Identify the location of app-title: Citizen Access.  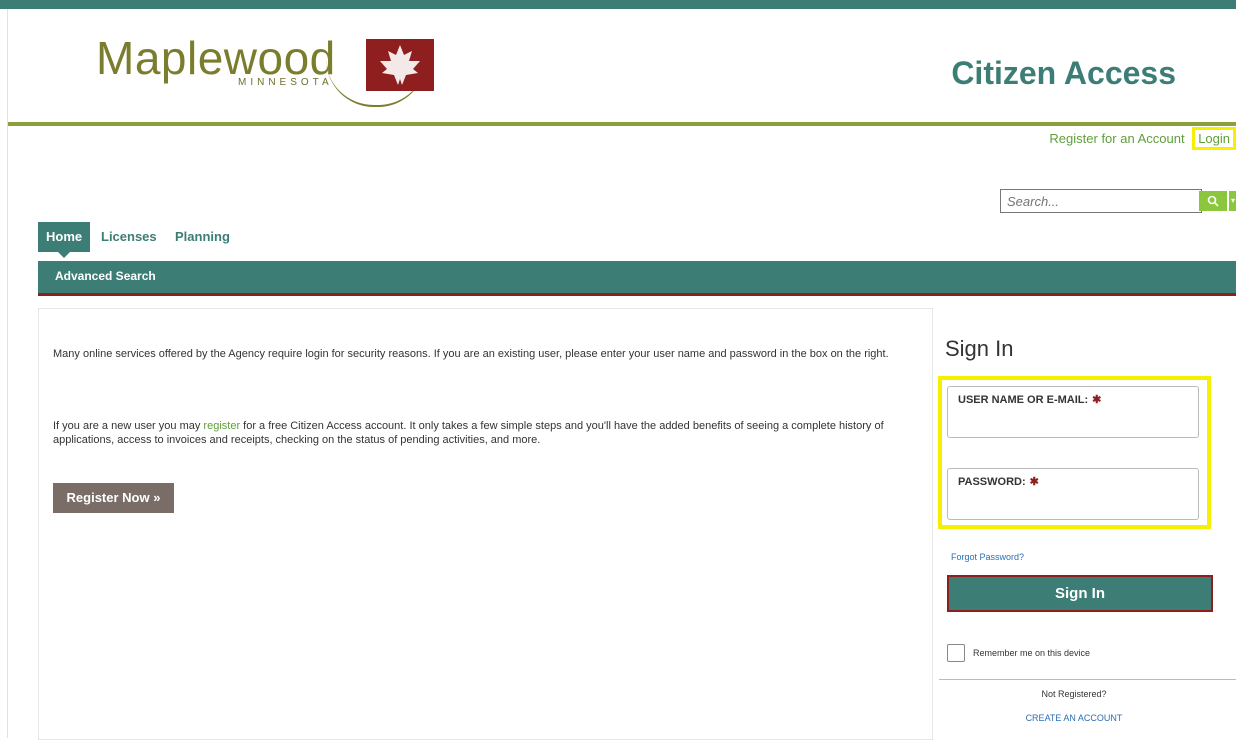
(1063, 73).